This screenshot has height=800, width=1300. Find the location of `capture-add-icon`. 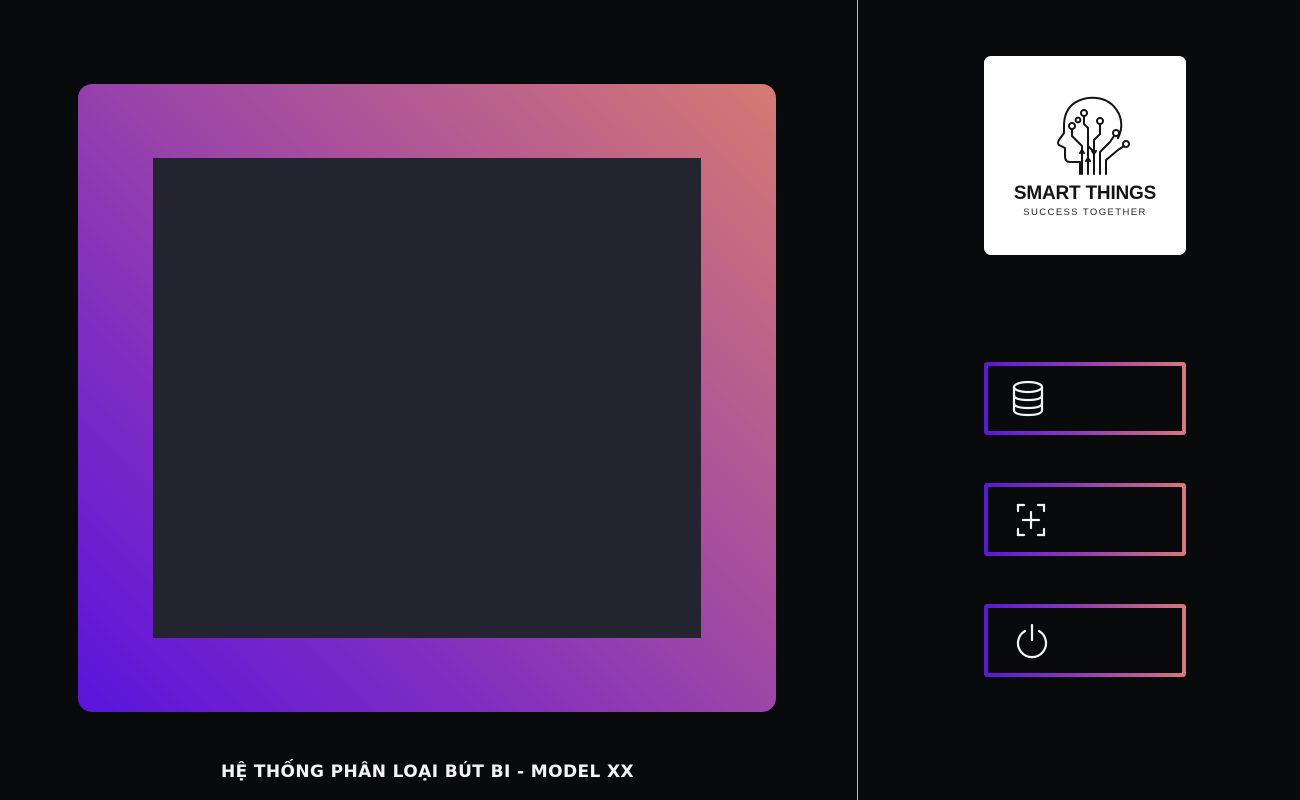

capture-add-icon is located at coordinates (1031, 519).